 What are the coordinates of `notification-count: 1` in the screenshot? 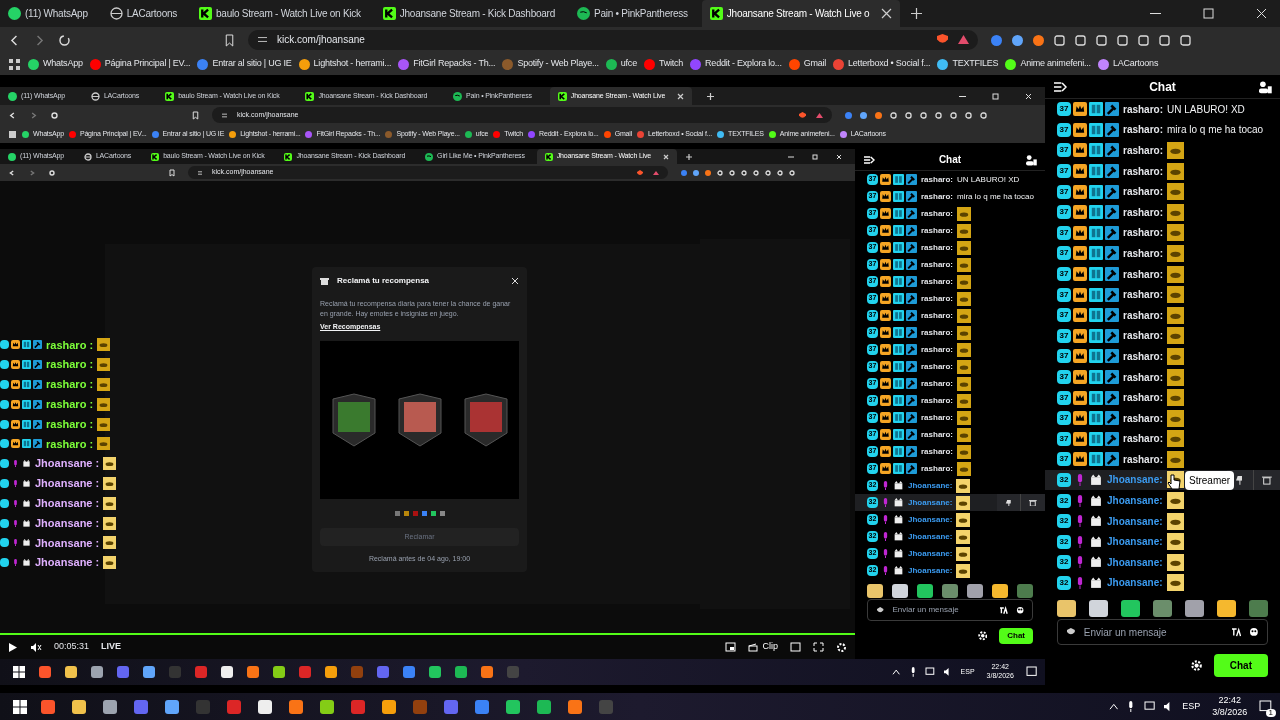 It's located at (1270, 712).